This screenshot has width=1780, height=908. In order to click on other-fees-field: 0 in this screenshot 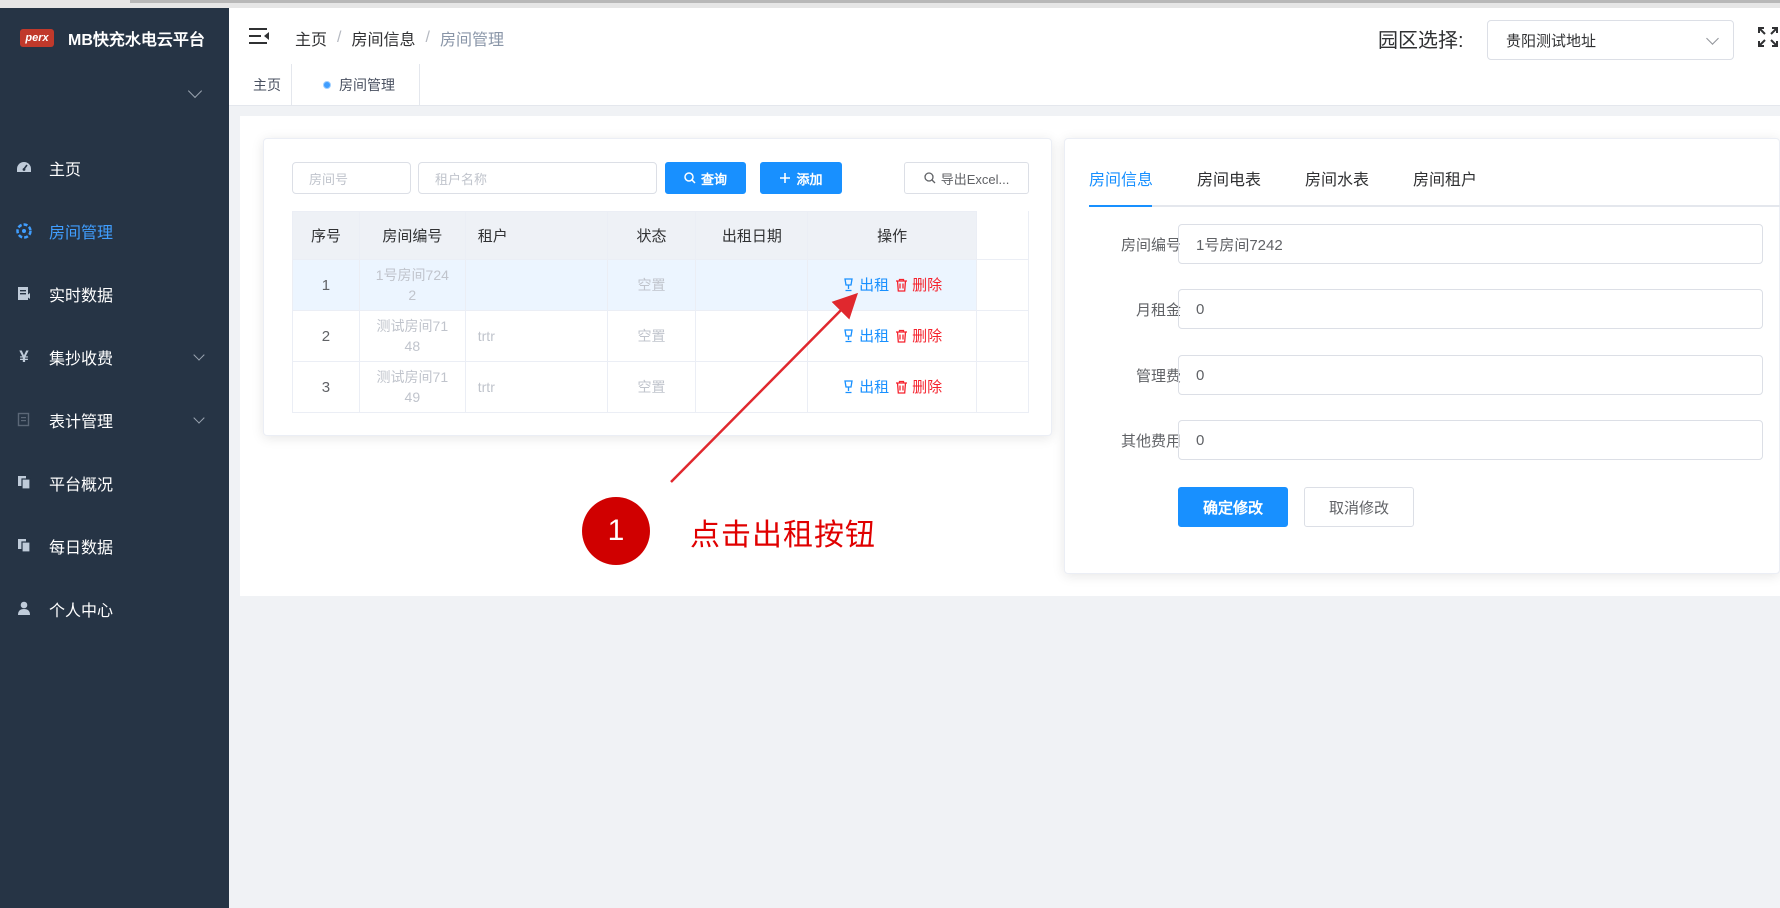, I will do `click(1470, 440)`.